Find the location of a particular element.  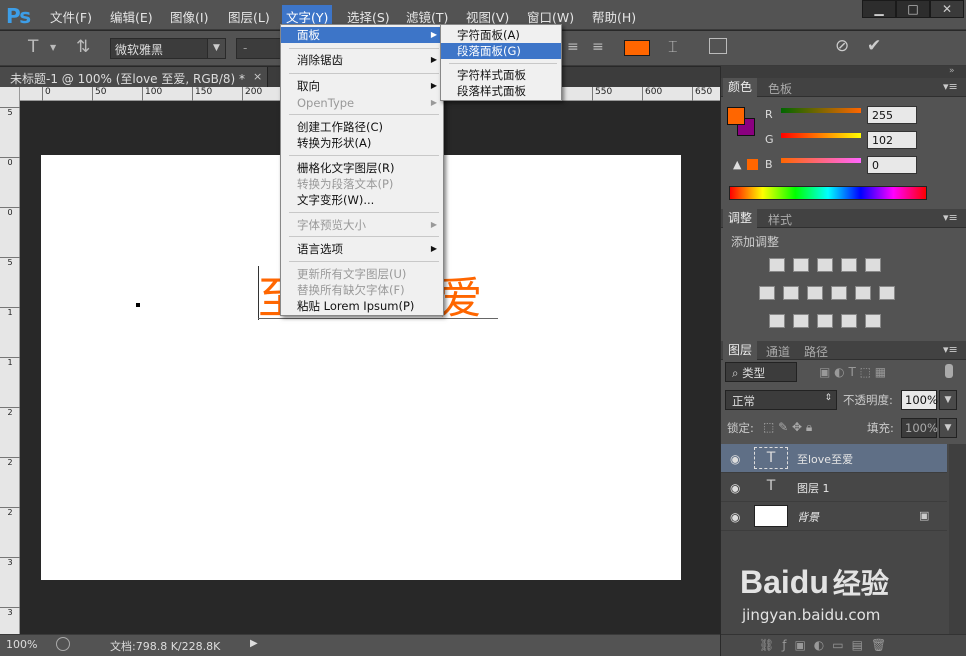

curves-icon is located at coordinates (825, 265).